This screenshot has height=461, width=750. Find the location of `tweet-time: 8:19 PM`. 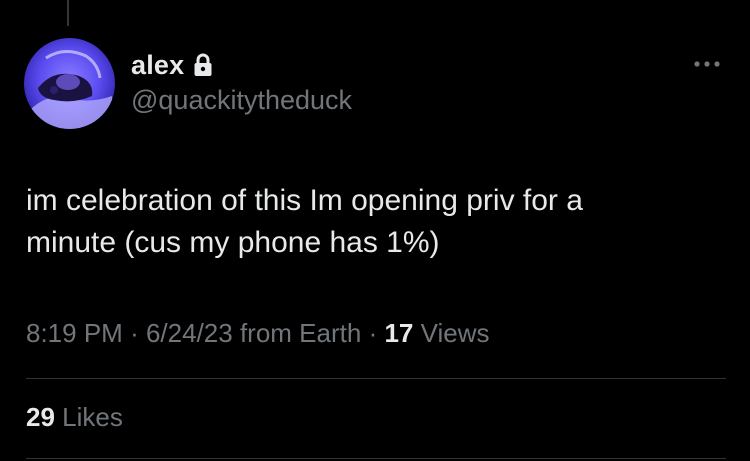

tweet-time: 8:19 PM is located at coordinates (74, 333).